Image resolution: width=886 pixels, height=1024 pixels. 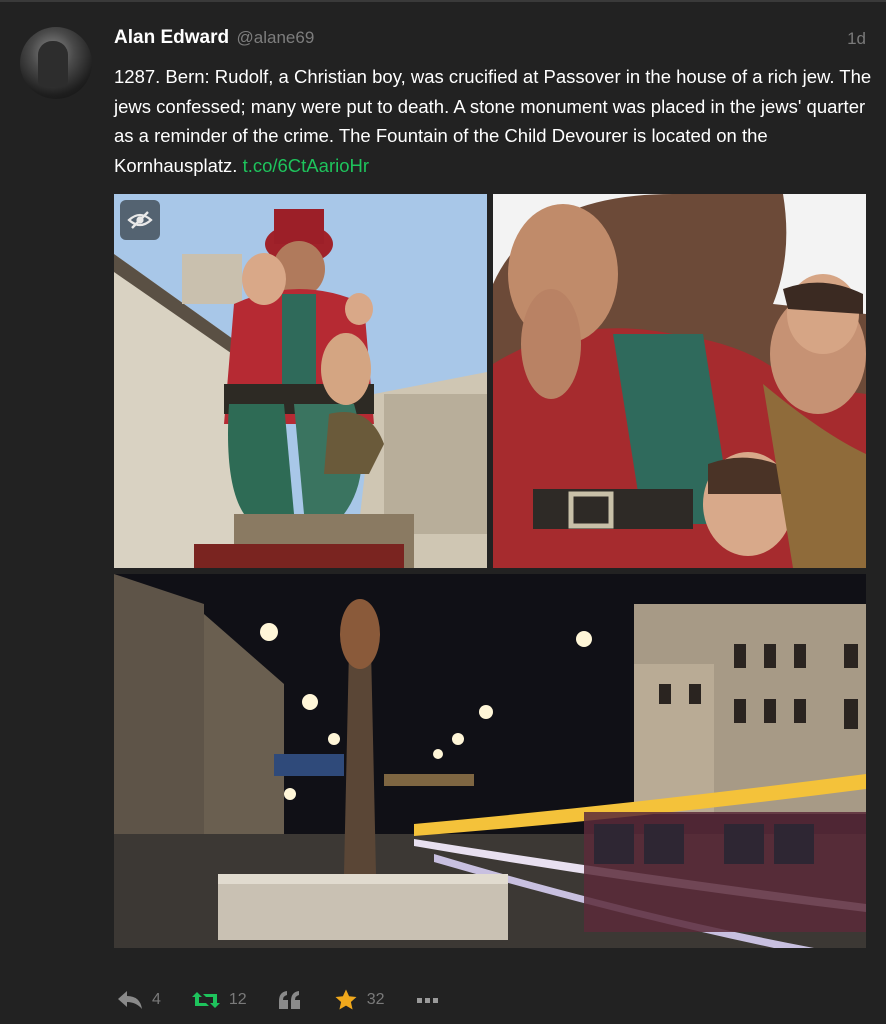 I want to click on boost-icon, so click(x=205, y=1000).